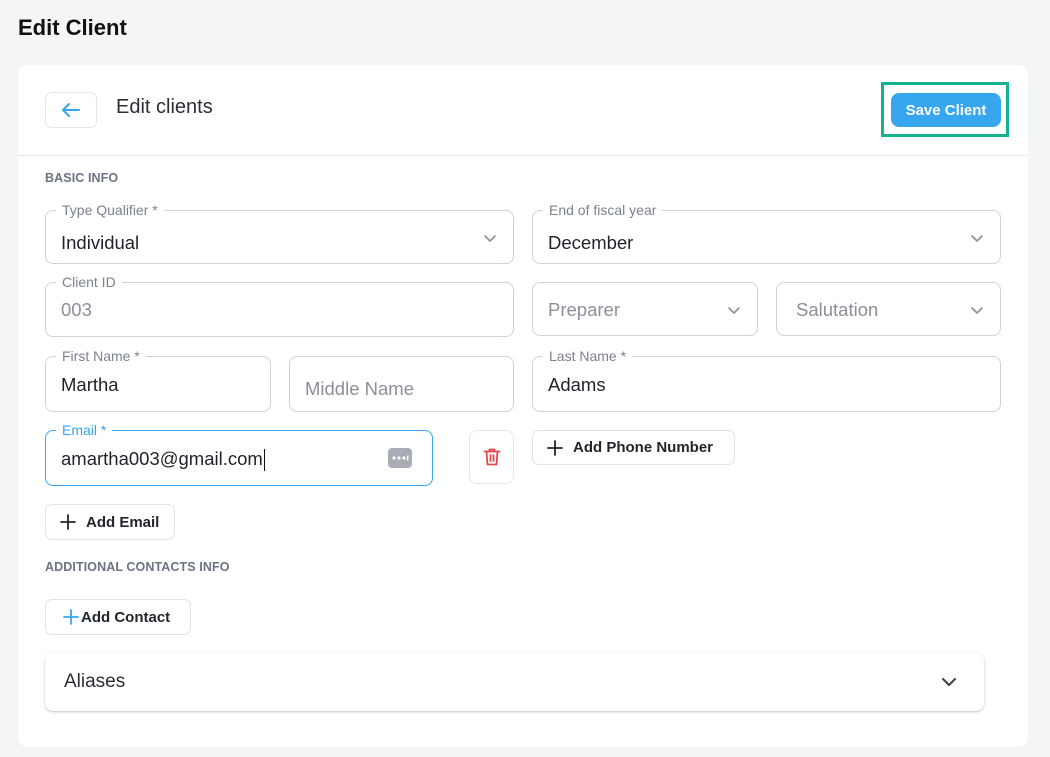 The height and width of the screenshot is (757, 1050). Describe the element at coordinates (84, 430) in the screenshot. I see `email-label: Email *` at that location.